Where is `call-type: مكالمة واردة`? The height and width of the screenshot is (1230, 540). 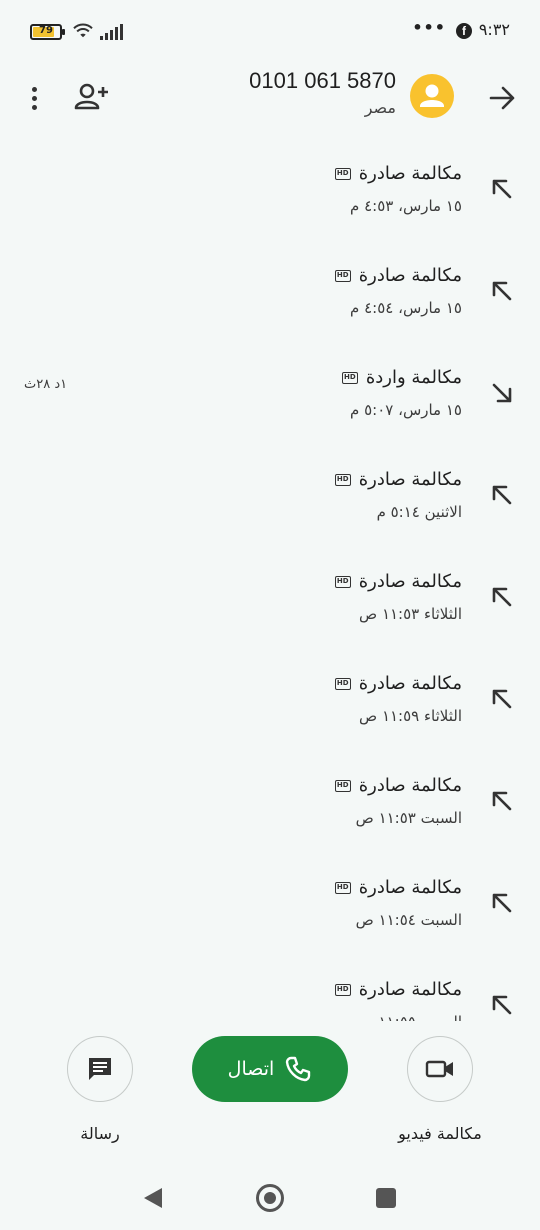 call-type: مكالمة واردة is located at coordinates (413, 377).